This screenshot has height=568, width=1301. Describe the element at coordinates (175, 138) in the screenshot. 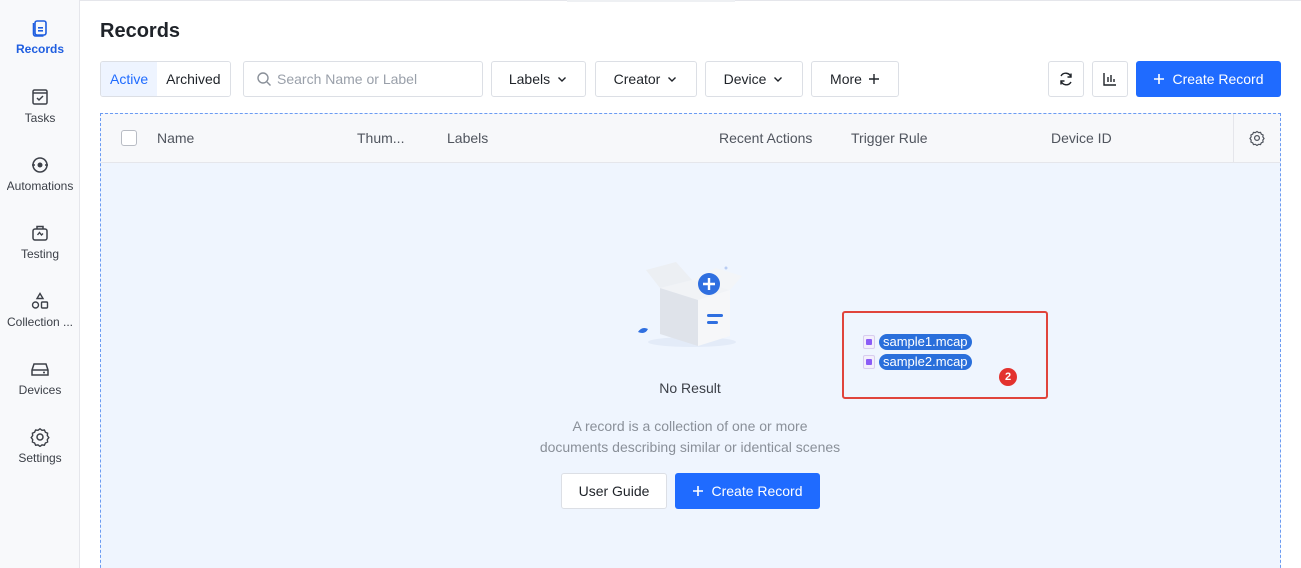

I see `column-header-name: Name` at that location.